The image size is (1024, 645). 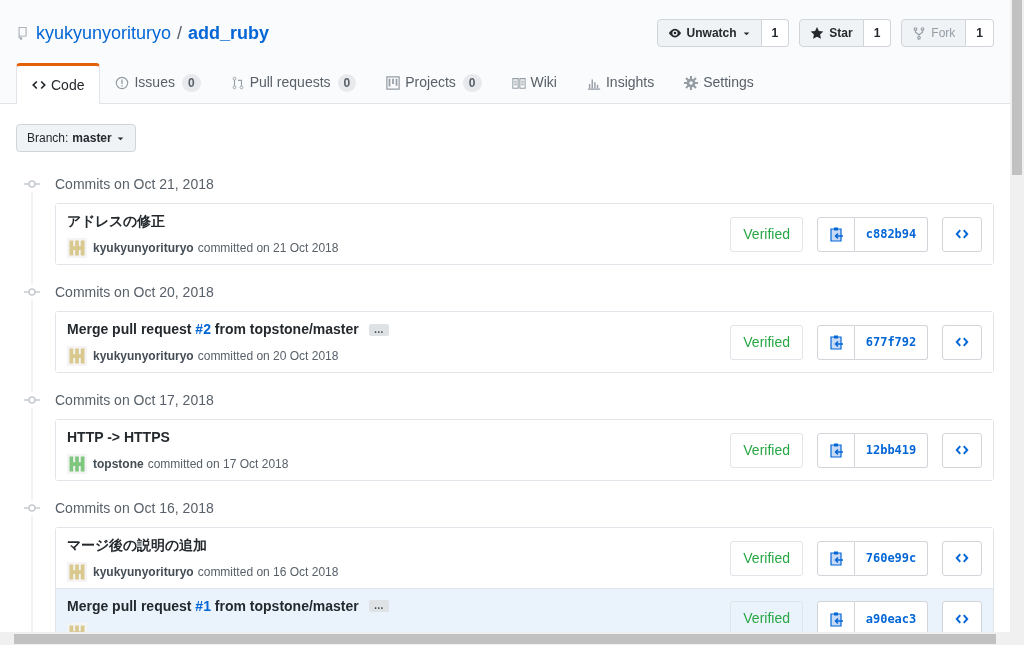 I want to click on book-icon, so click(x=518, y=82).